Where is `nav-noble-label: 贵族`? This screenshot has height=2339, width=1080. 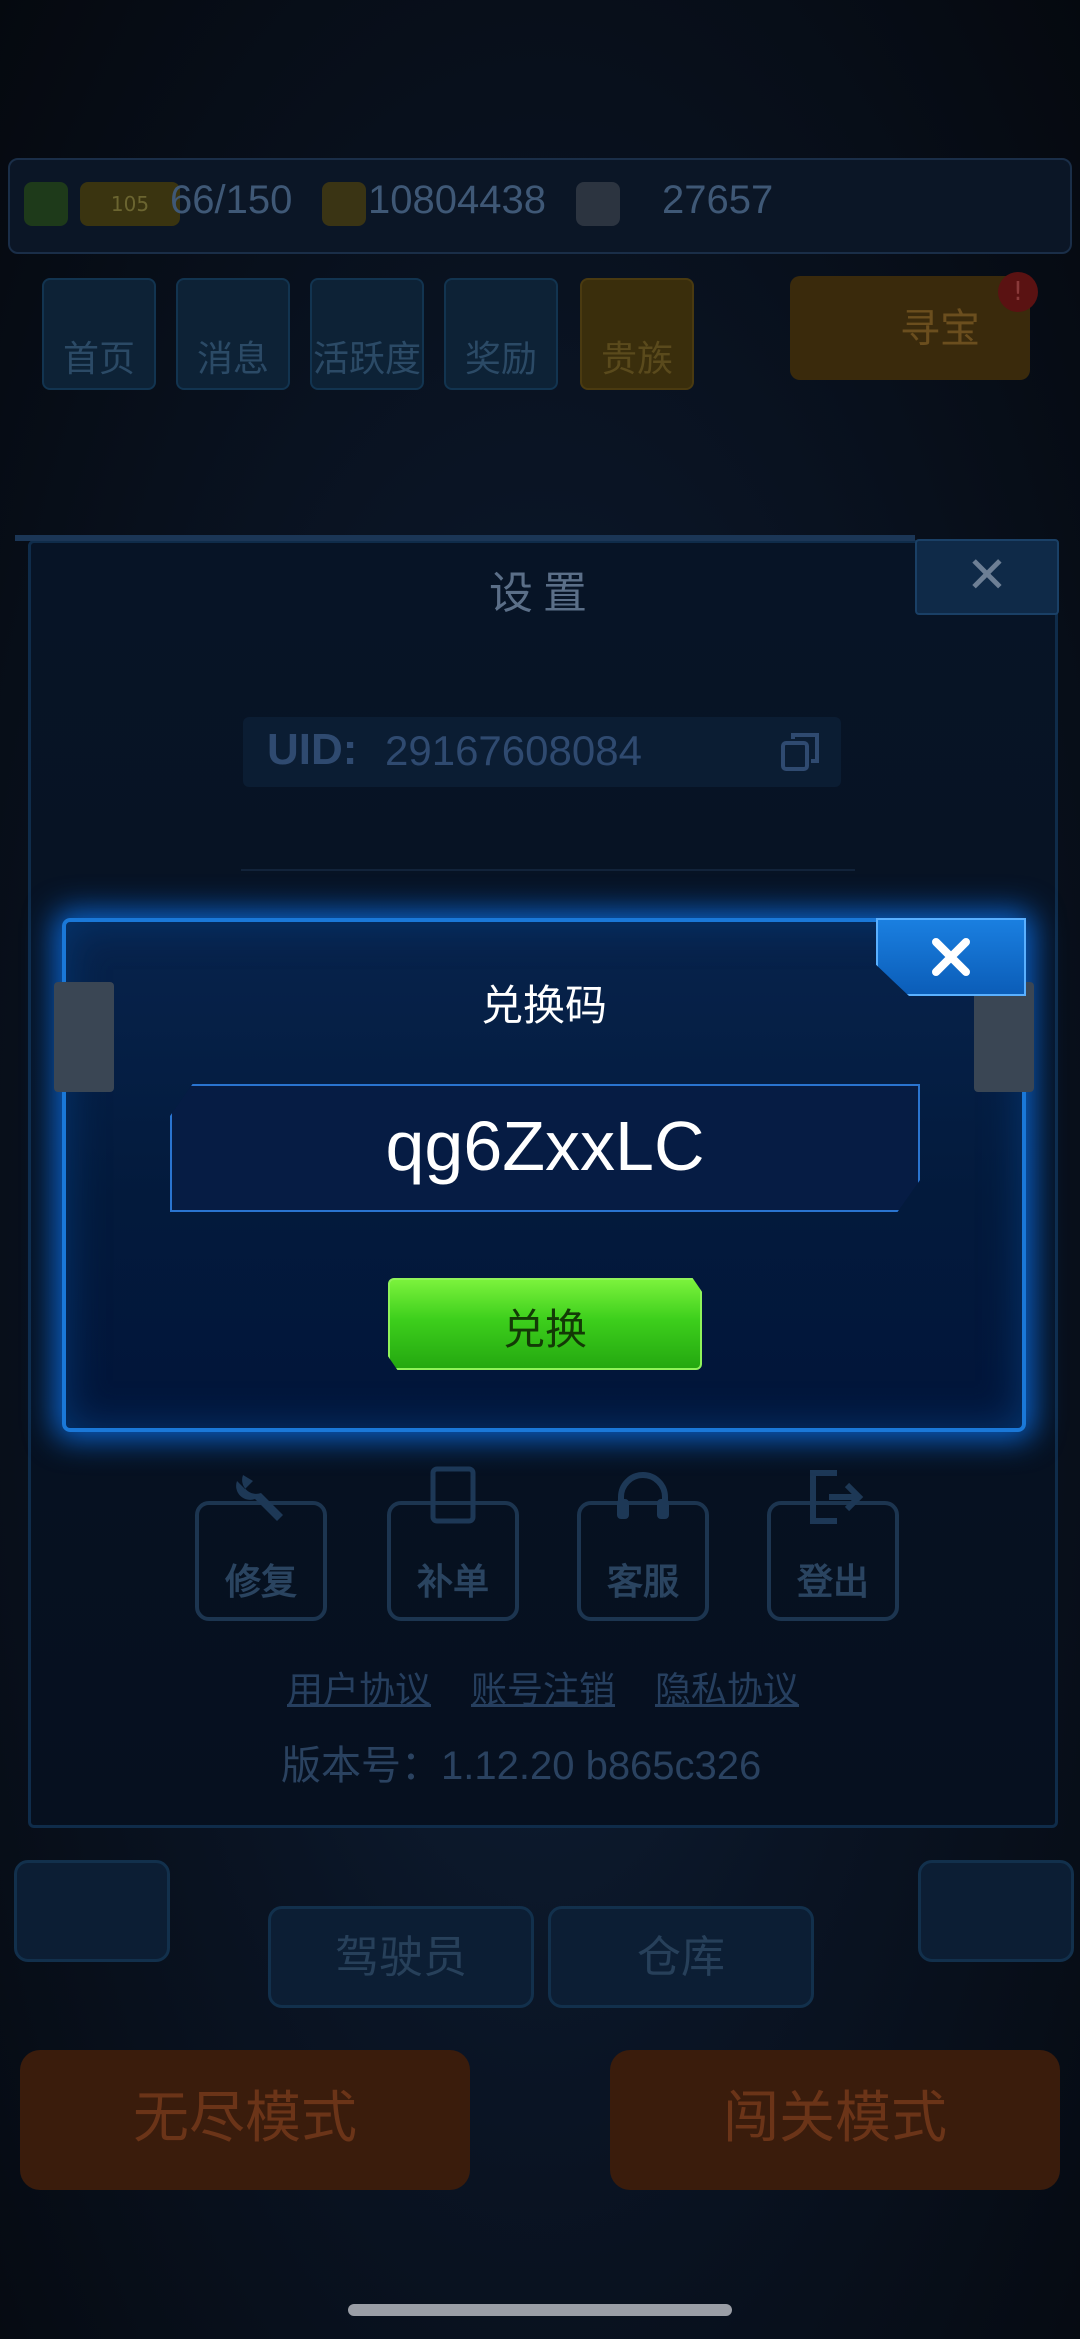 nav-noble-label: 贵族 is located at coordinates (636, 359).